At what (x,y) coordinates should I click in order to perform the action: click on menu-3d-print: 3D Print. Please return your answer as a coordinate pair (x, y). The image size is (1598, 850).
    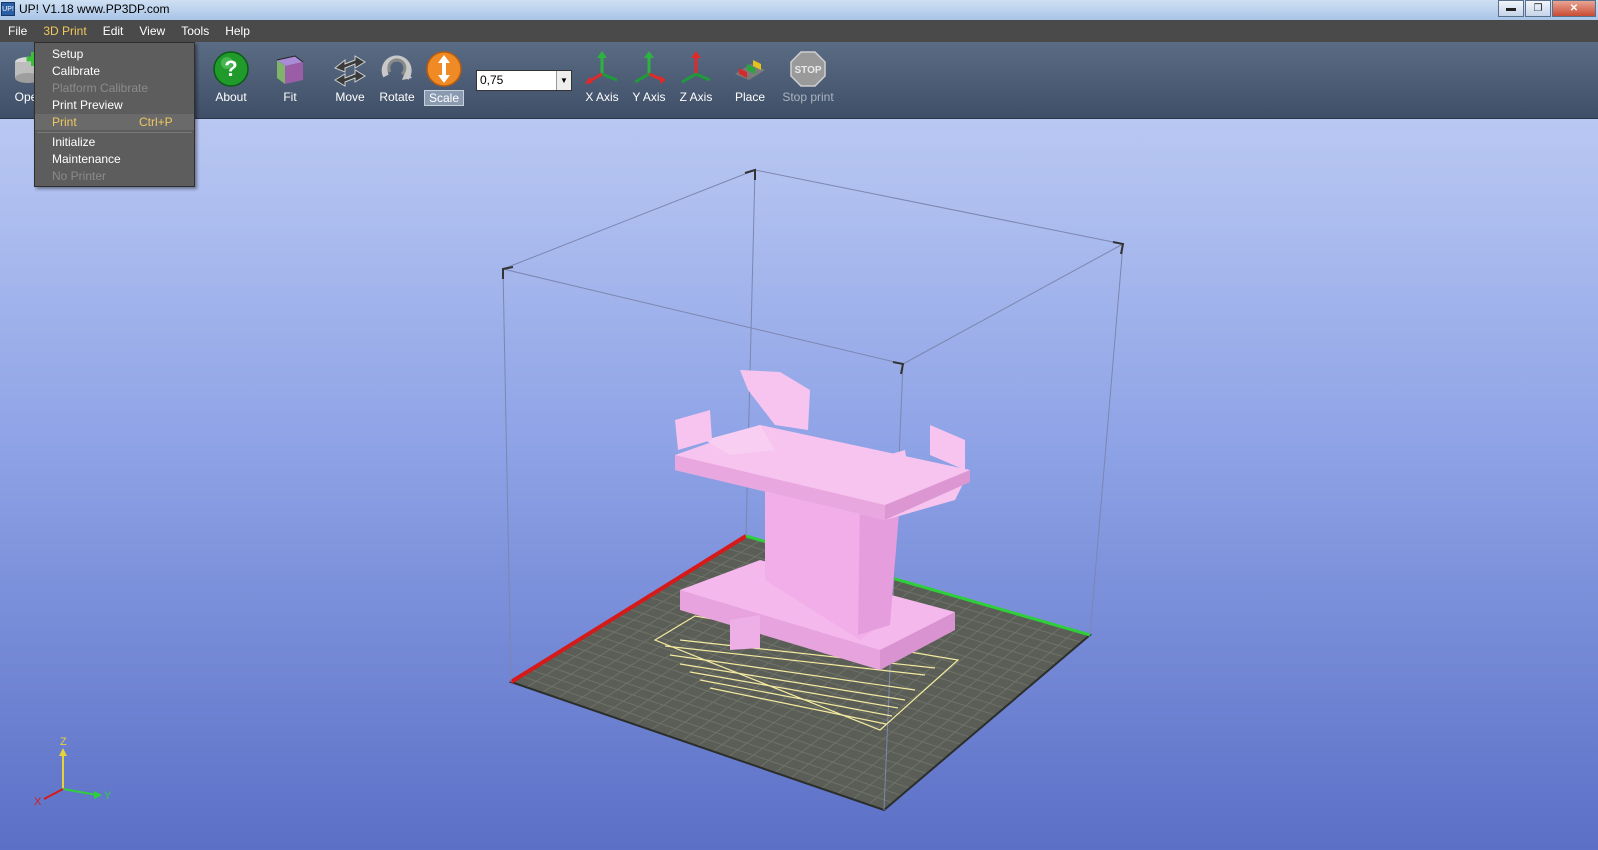
    Looking at the image, I should click on (64, 31).